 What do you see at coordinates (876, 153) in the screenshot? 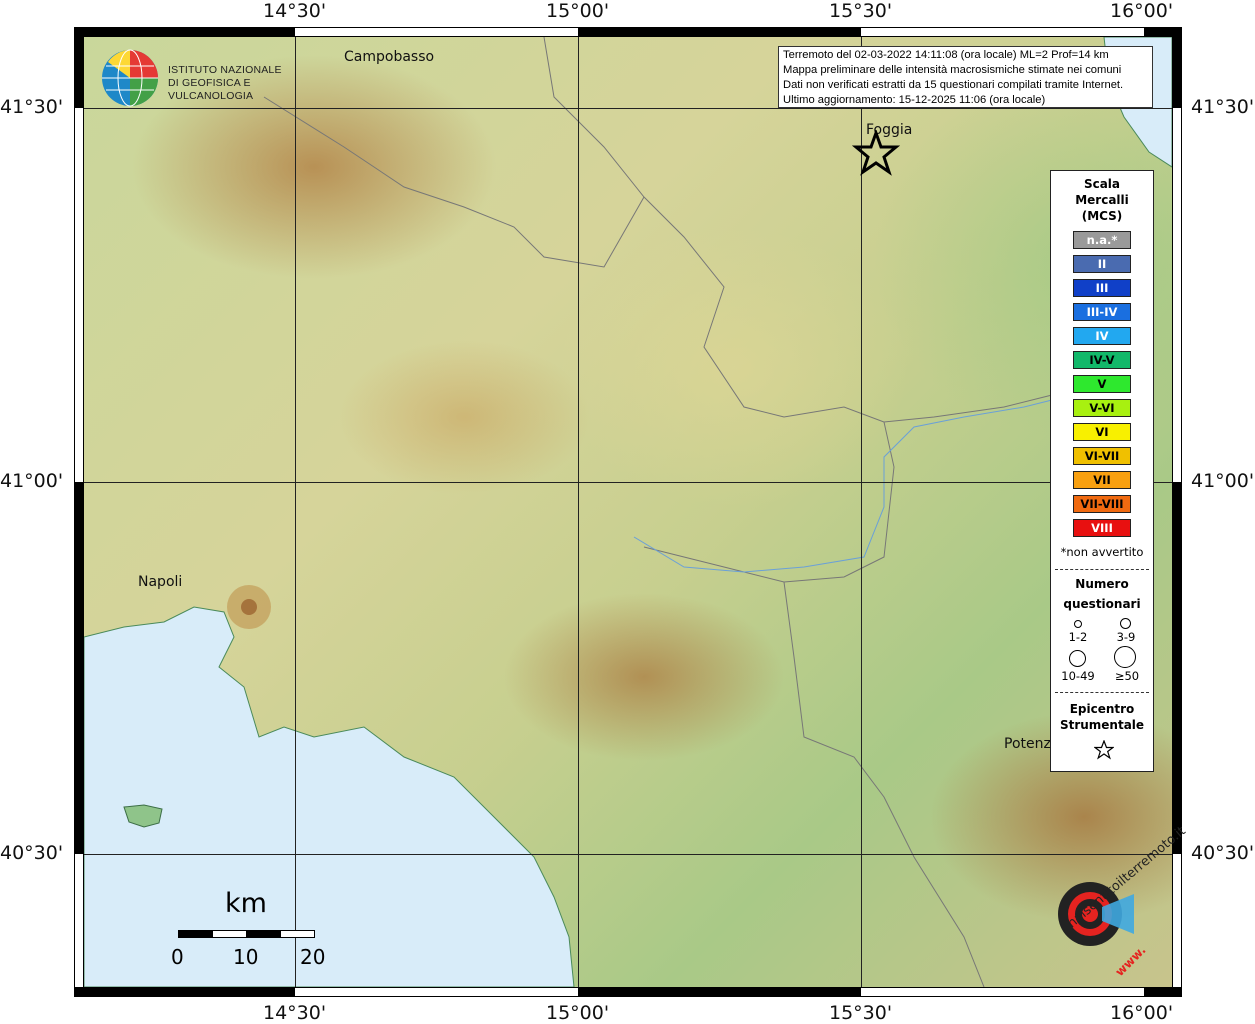
I see `epicenter-star-icon` at bounding box center [876, 153].